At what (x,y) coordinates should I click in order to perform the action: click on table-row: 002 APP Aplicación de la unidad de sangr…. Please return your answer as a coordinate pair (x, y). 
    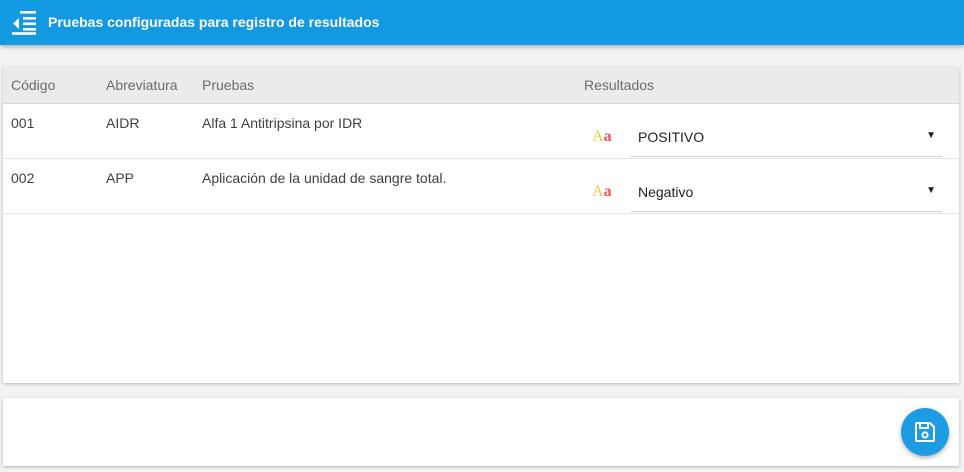
    Looking at the image, I should click on (481, 186).